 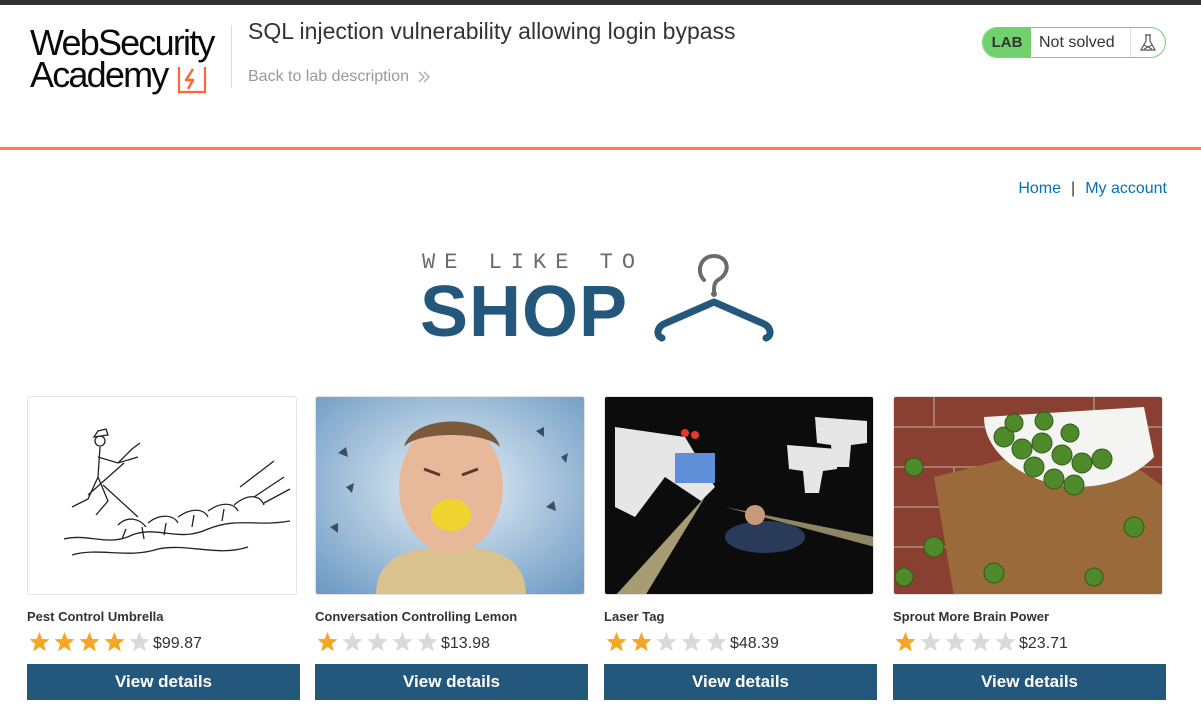 I want to click on product-price: $13.98, so click(x=465, y=643).